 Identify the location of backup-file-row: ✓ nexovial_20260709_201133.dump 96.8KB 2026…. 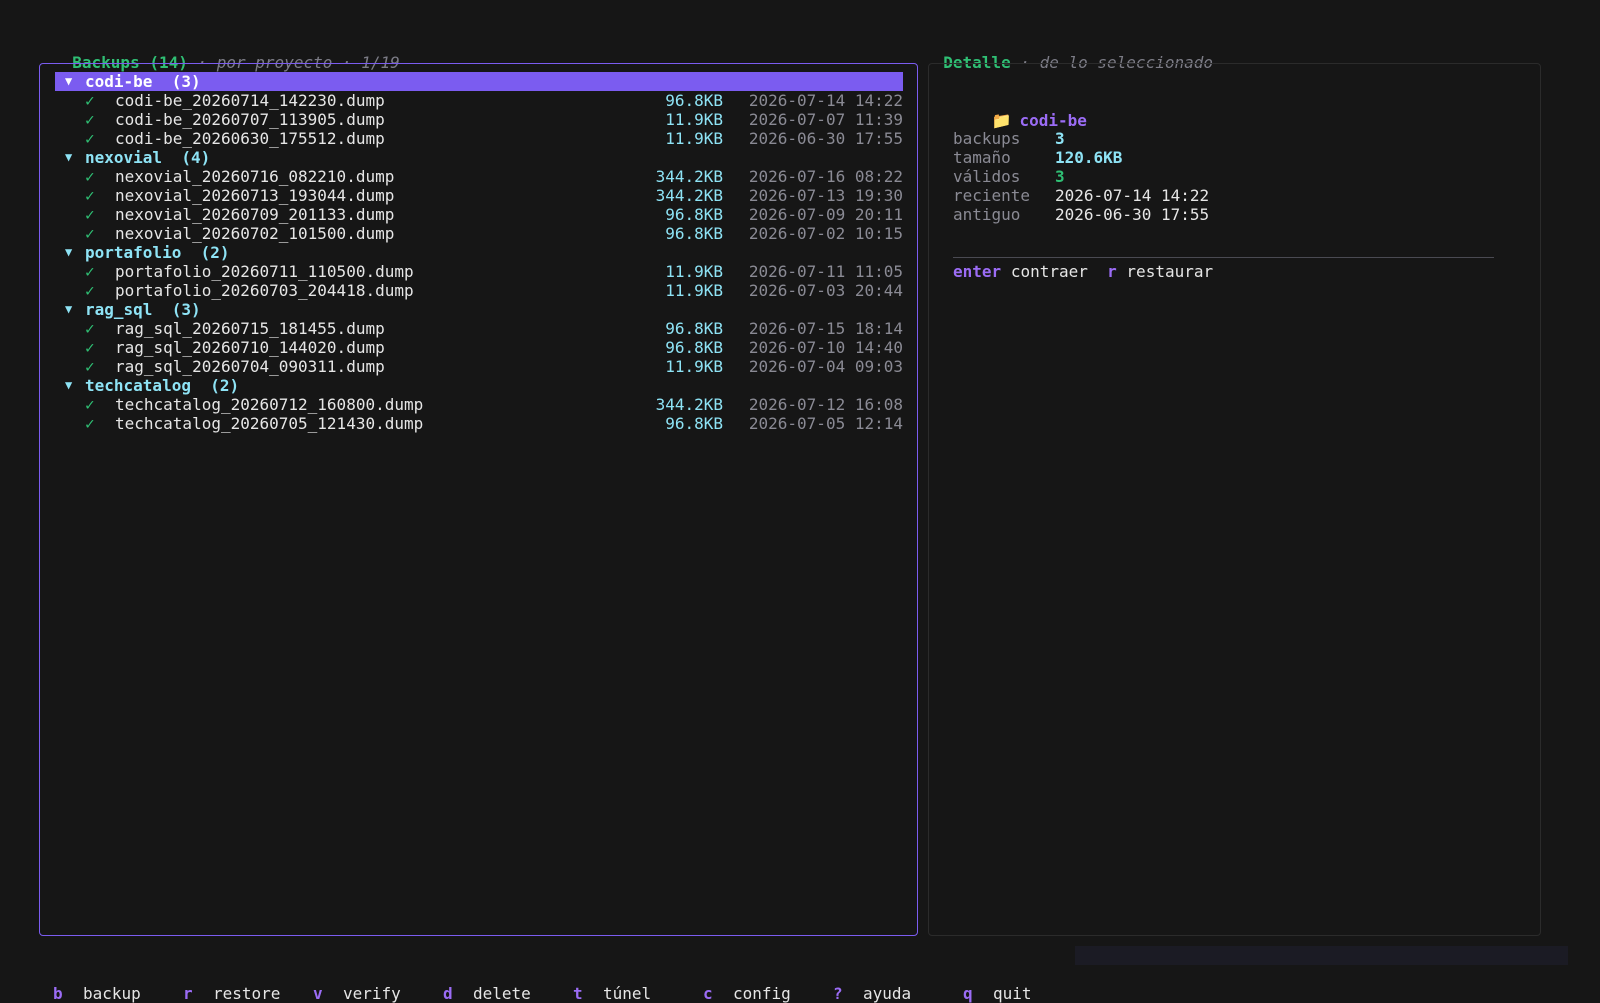
(479, 214).